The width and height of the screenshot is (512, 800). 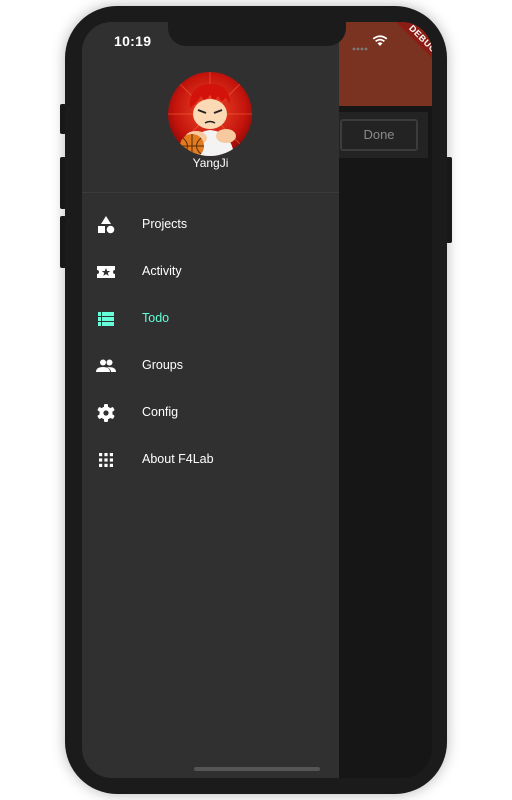 I want to click on done-button: Done, so click(x=379, y=135).